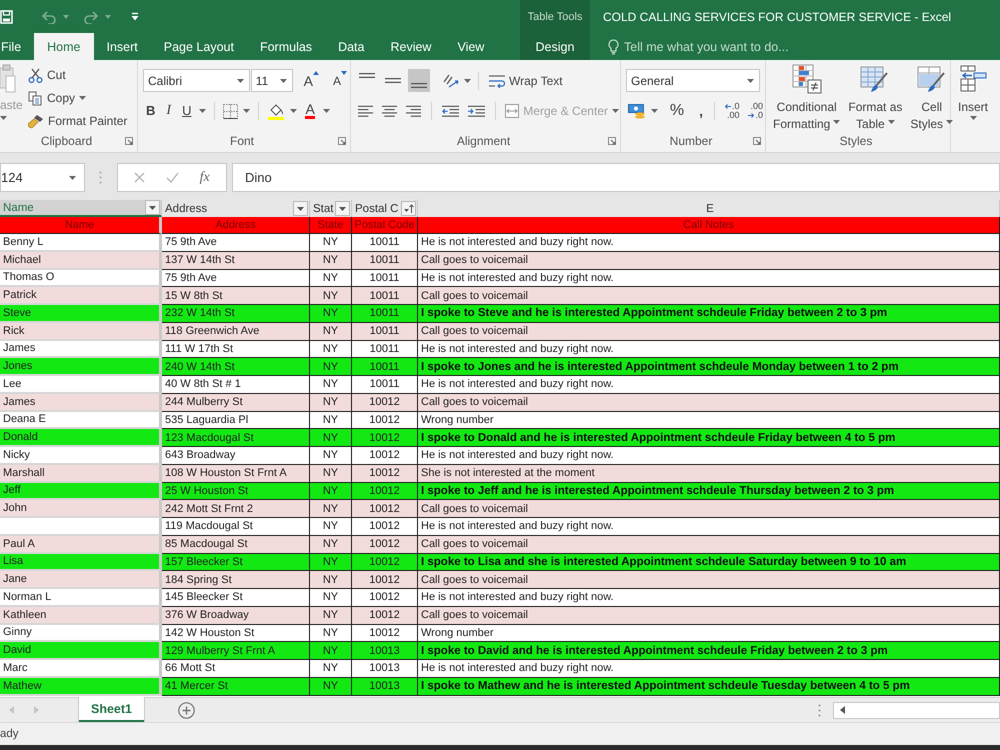 This screenshot has width=1000, height=750. Describe the element at coordinates (77, 98) in the screenshot. I see `copy-button: Copy` at that location.